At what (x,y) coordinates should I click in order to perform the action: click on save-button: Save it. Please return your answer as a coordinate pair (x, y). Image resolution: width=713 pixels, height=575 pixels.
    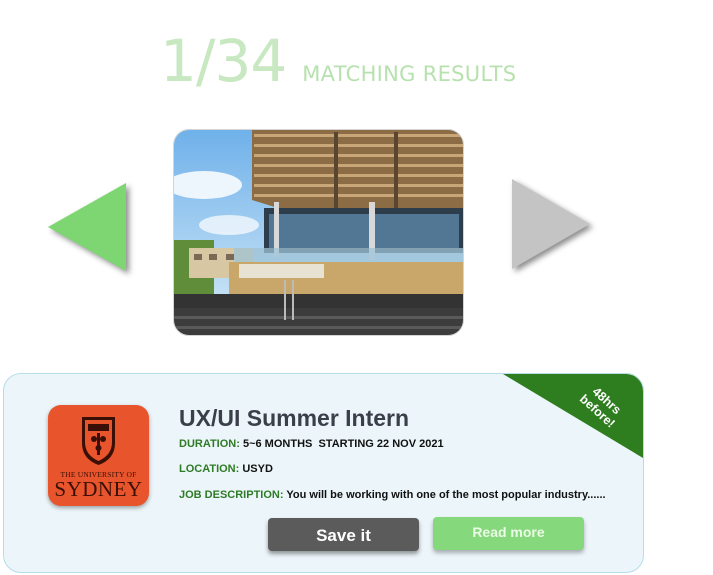
    Looking at the image, I should click on (343, 534).